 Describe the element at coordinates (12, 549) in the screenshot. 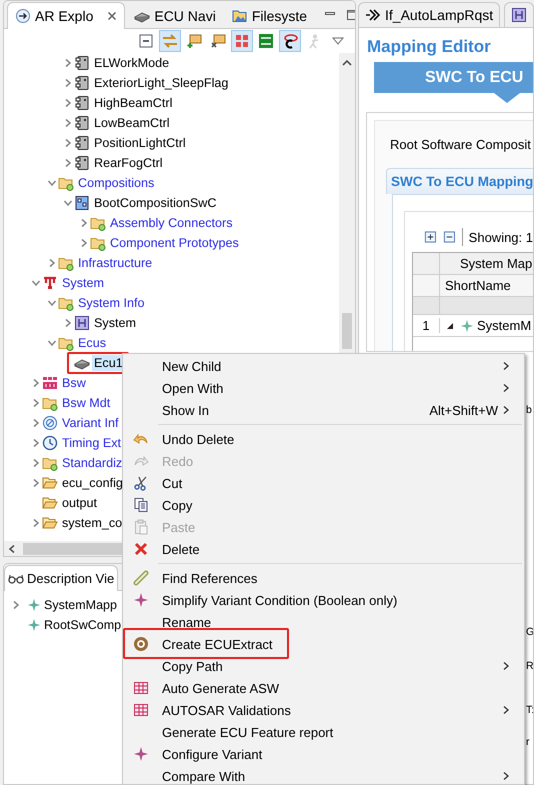

I see `scroll-left-icon` at that location.